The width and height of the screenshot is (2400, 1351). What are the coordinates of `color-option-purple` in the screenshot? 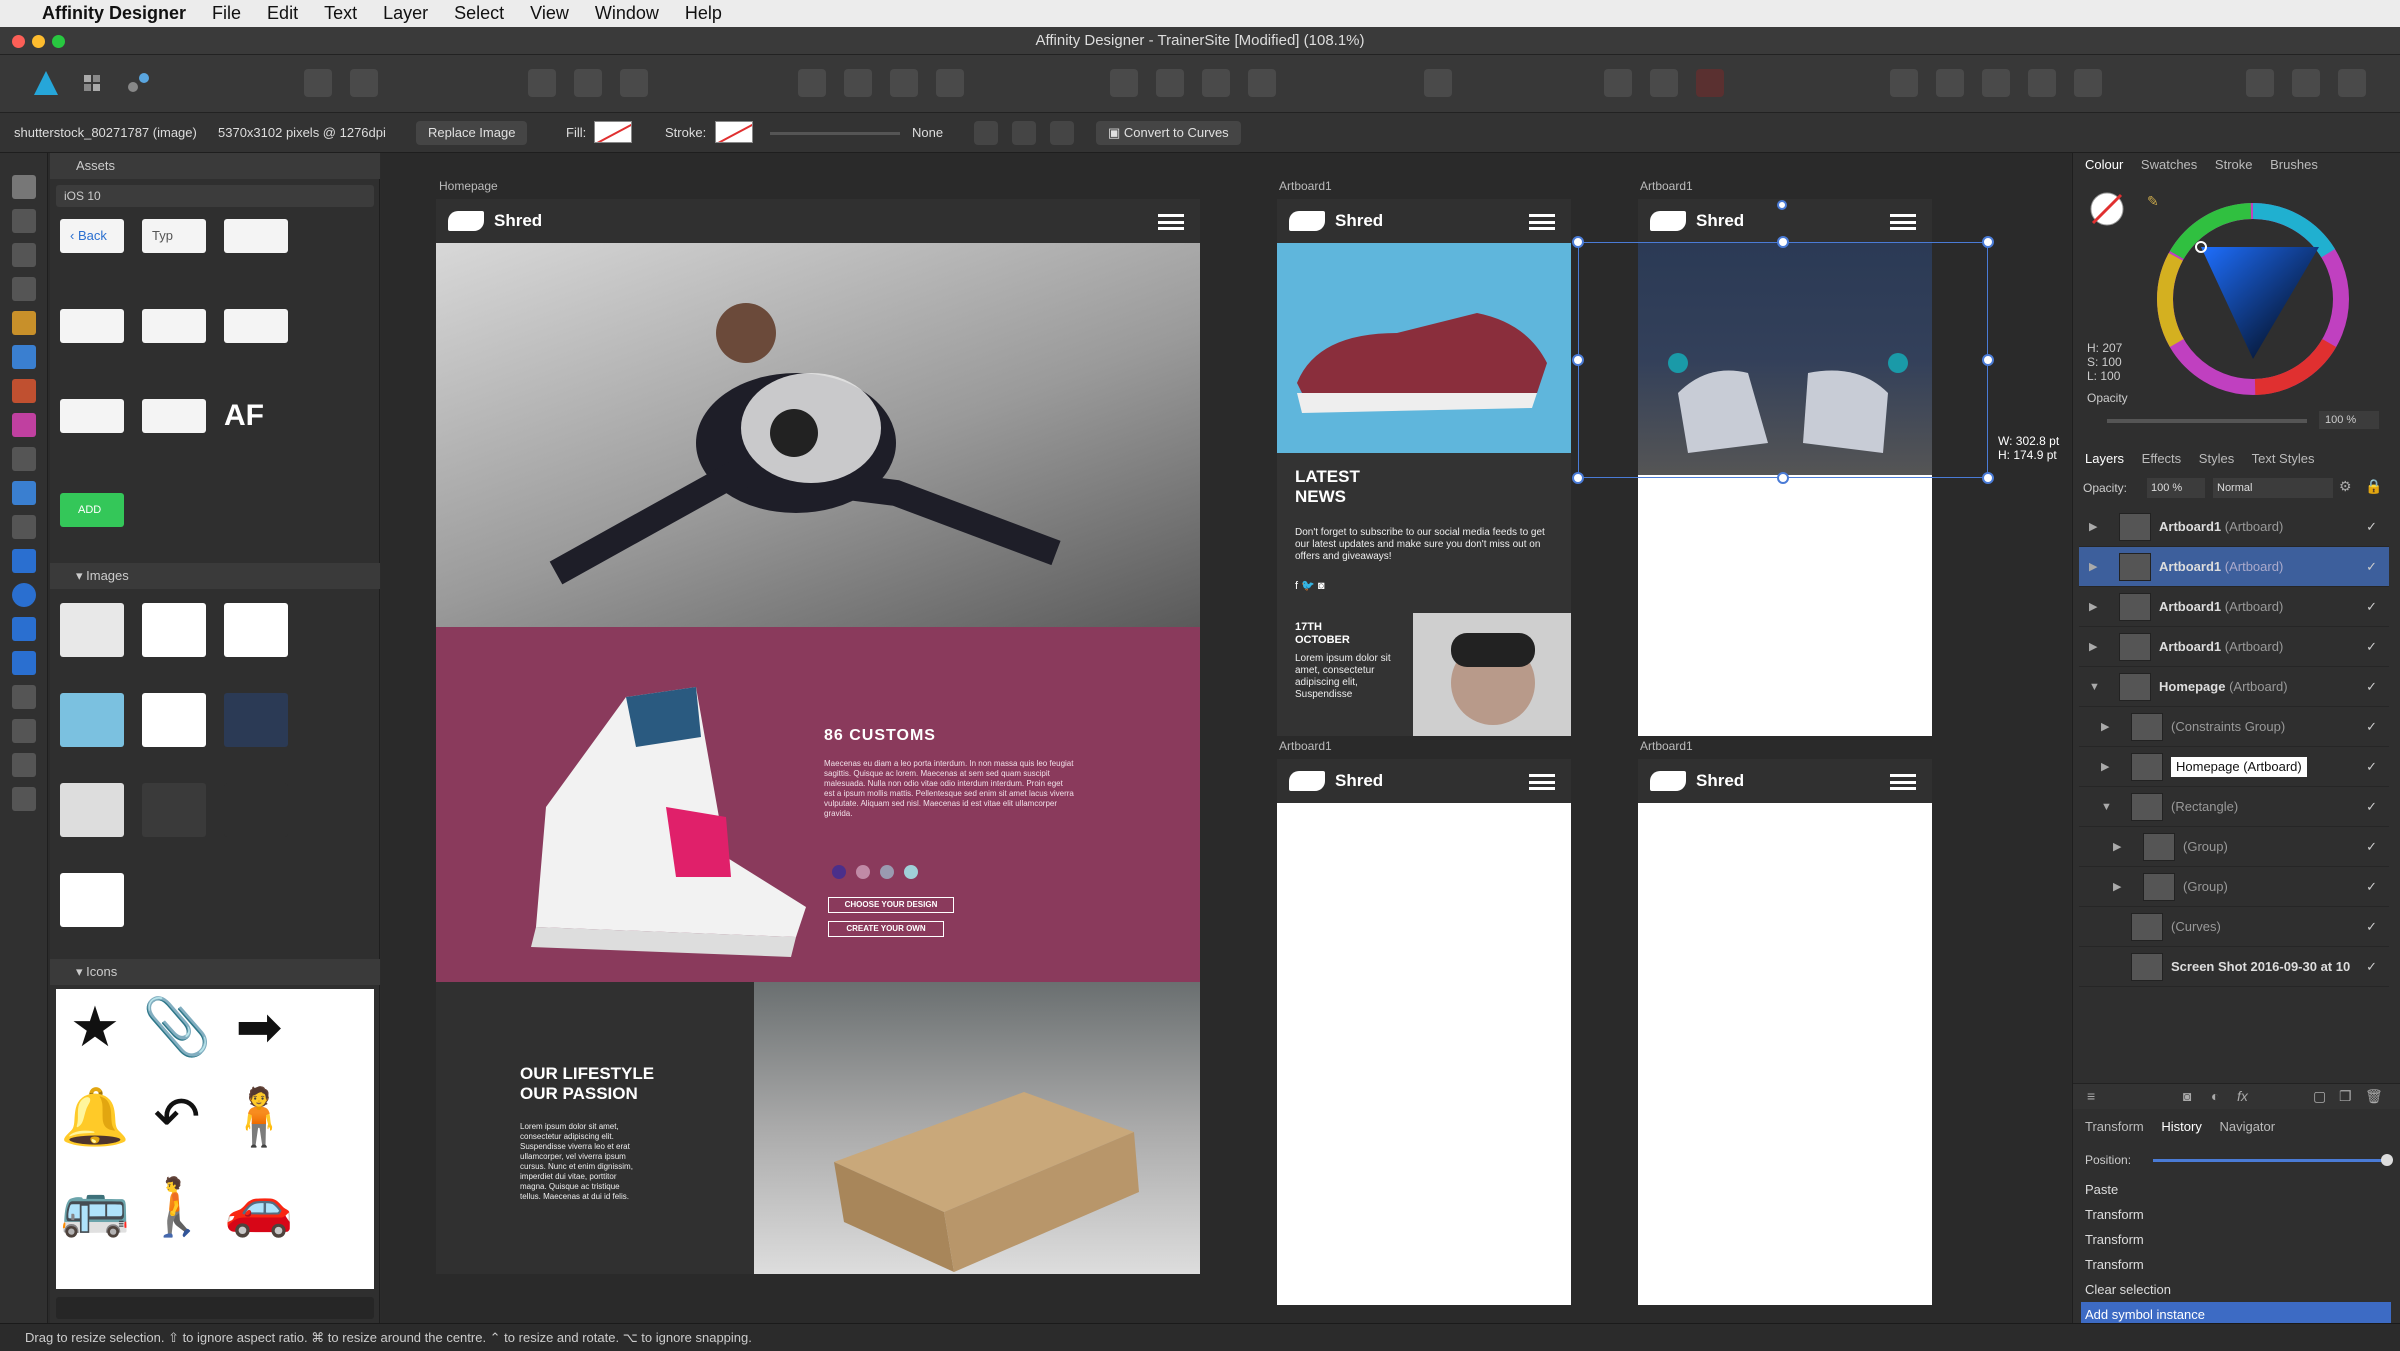 It's located at (839, 872).